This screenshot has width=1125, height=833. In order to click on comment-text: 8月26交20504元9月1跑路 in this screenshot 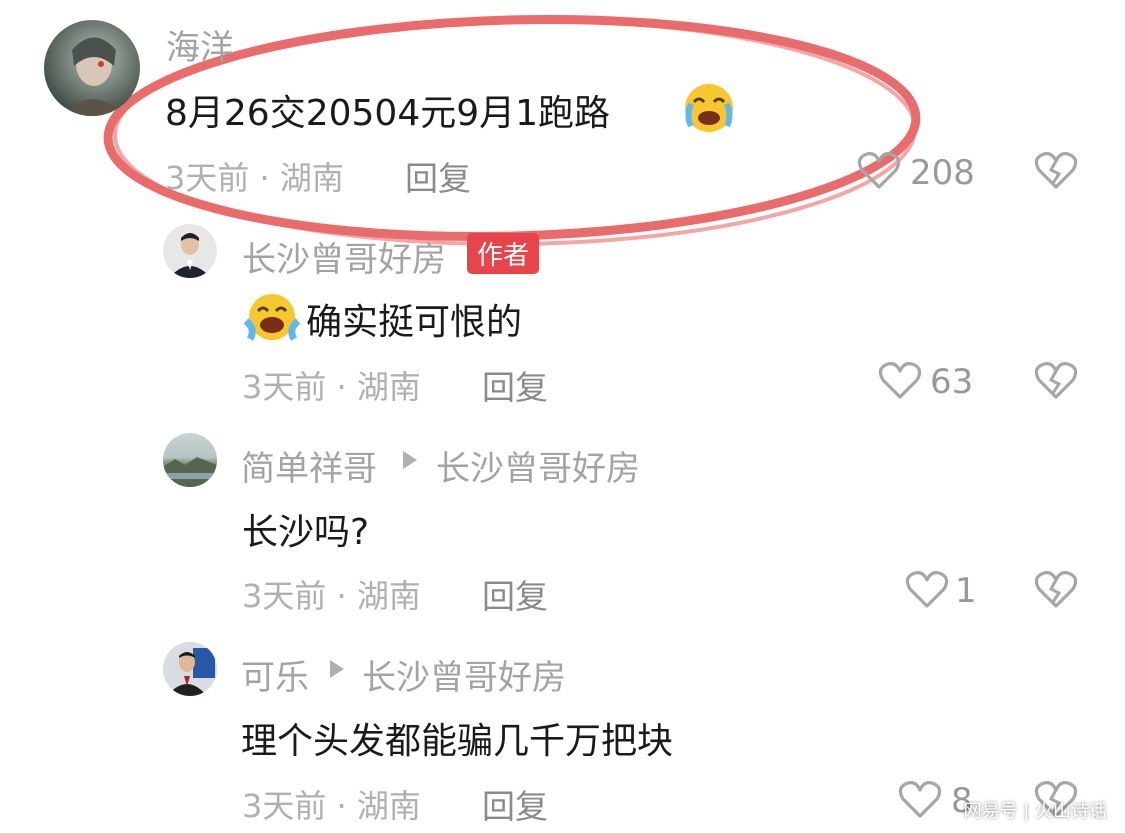, I will do `click(388, 113)`.